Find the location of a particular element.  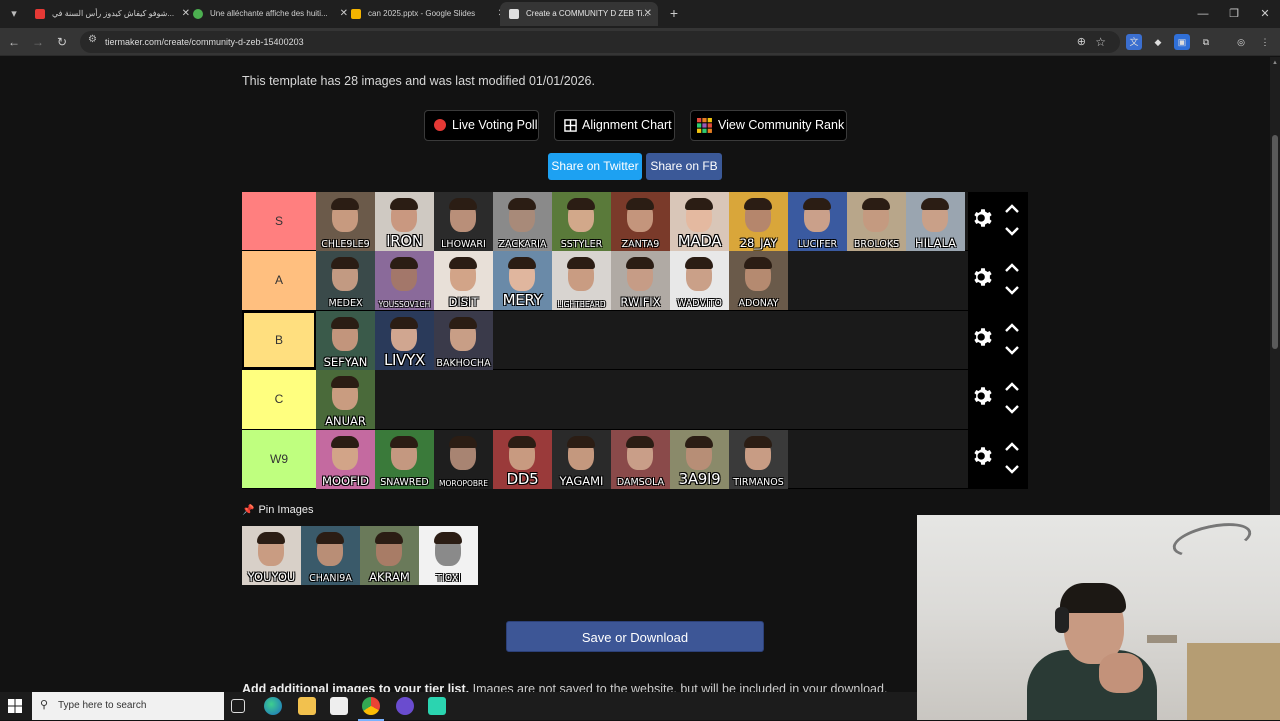

back-icon: ← is located at coordinates (14, 42).